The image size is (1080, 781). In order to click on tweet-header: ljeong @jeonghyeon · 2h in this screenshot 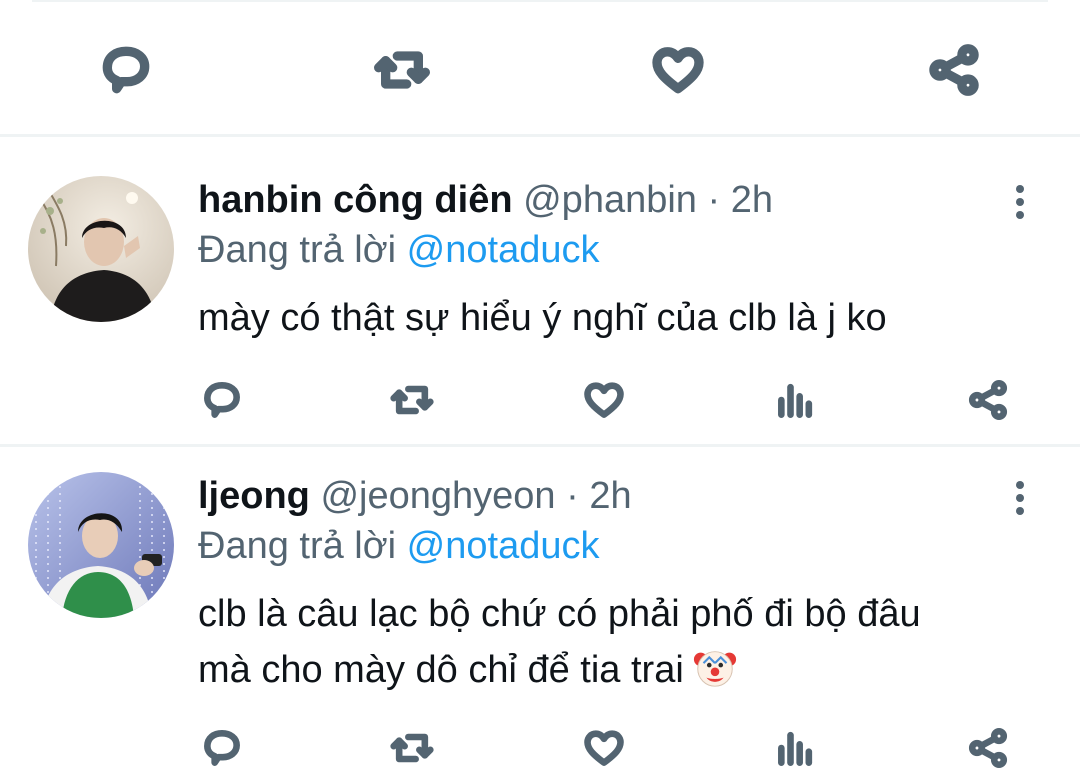, I will do `click(415, 496)`.